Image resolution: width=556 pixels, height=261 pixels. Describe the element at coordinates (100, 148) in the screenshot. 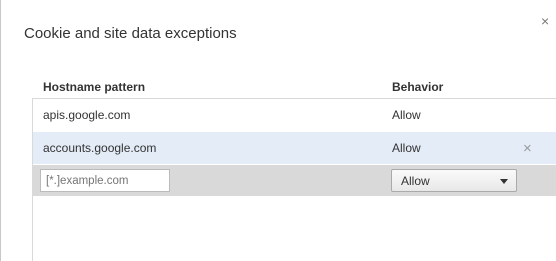

I see `hostname-value: accounts.google.com` at that location.